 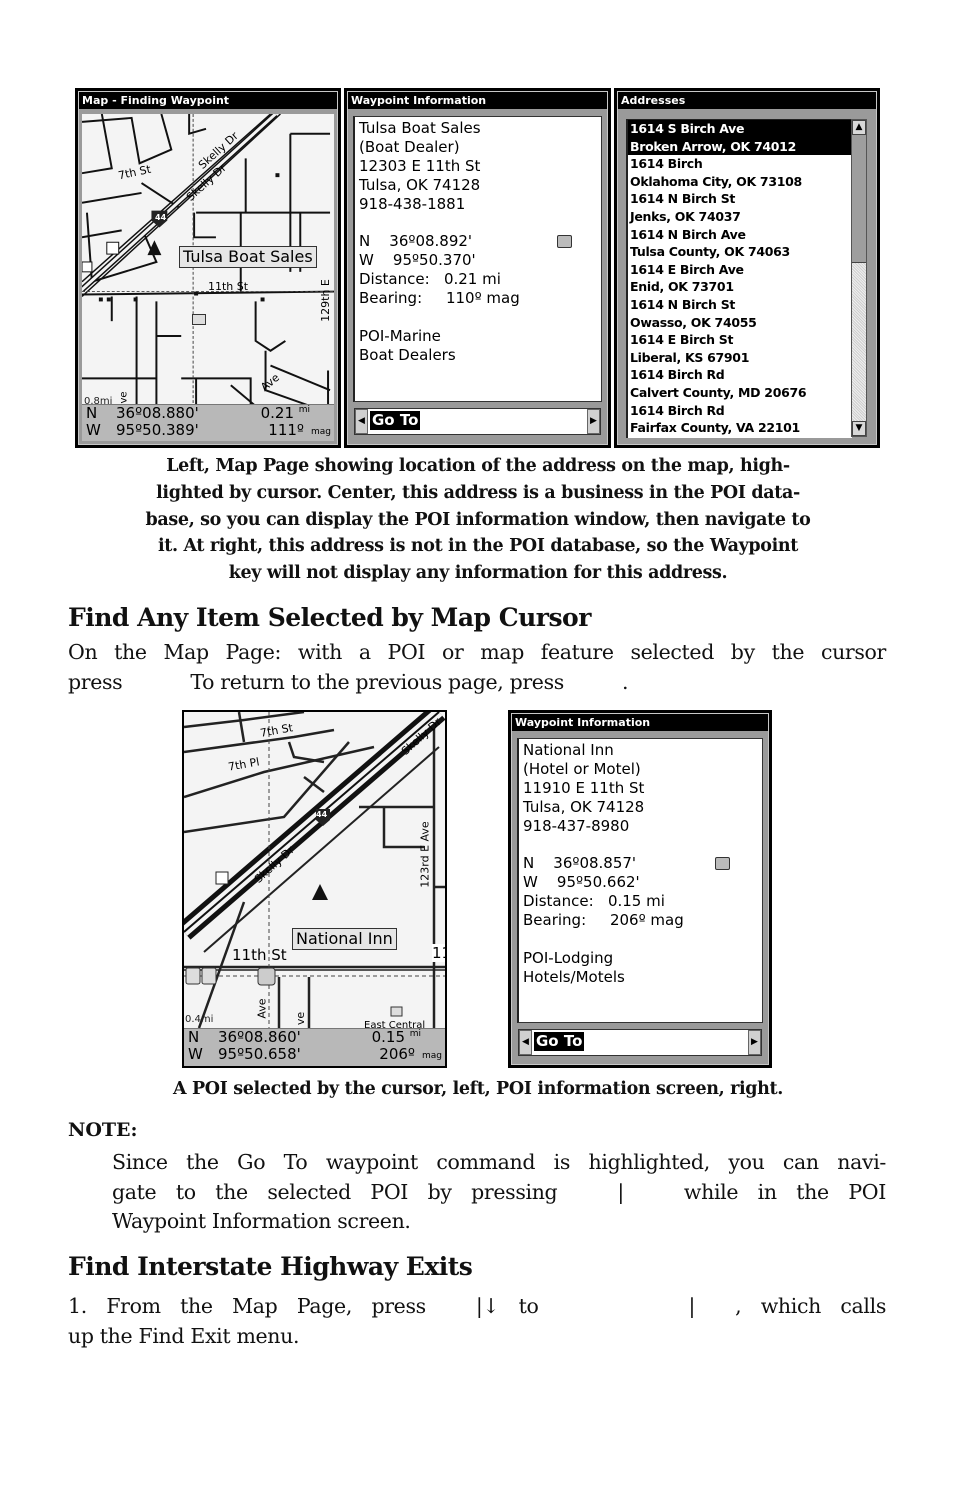 What do you see at coordinates (377, 681) in the screenshot?
I see `text-return: To return to the previous page, press` at bounding box center [377, 681].